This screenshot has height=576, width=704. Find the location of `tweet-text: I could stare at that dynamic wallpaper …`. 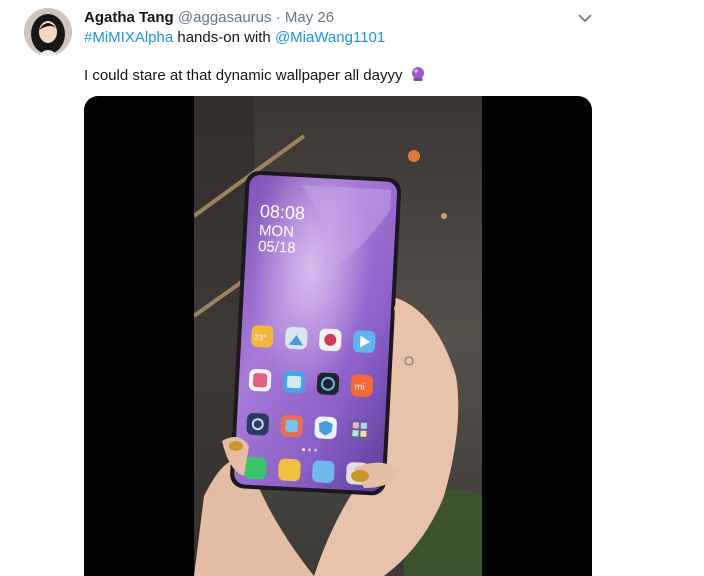

tweet-text: I could stare at that dynamic wallpaper … is located at coordinates (243, 75).